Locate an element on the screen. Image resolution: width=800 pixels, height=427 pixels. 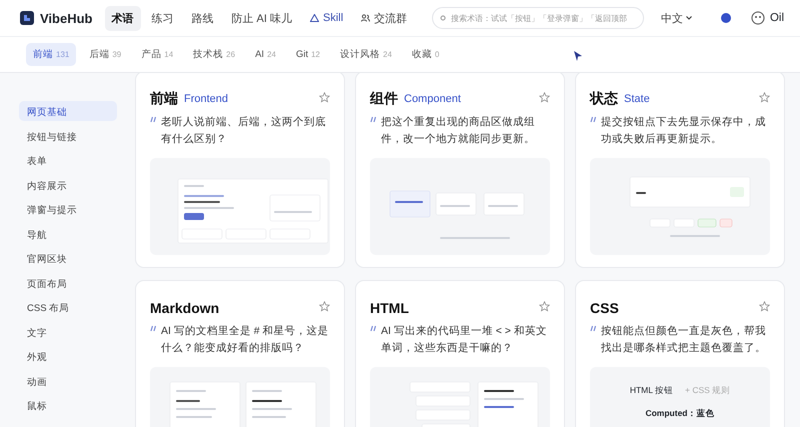
nav-tab: Skill is located at coordinates (326, 18).